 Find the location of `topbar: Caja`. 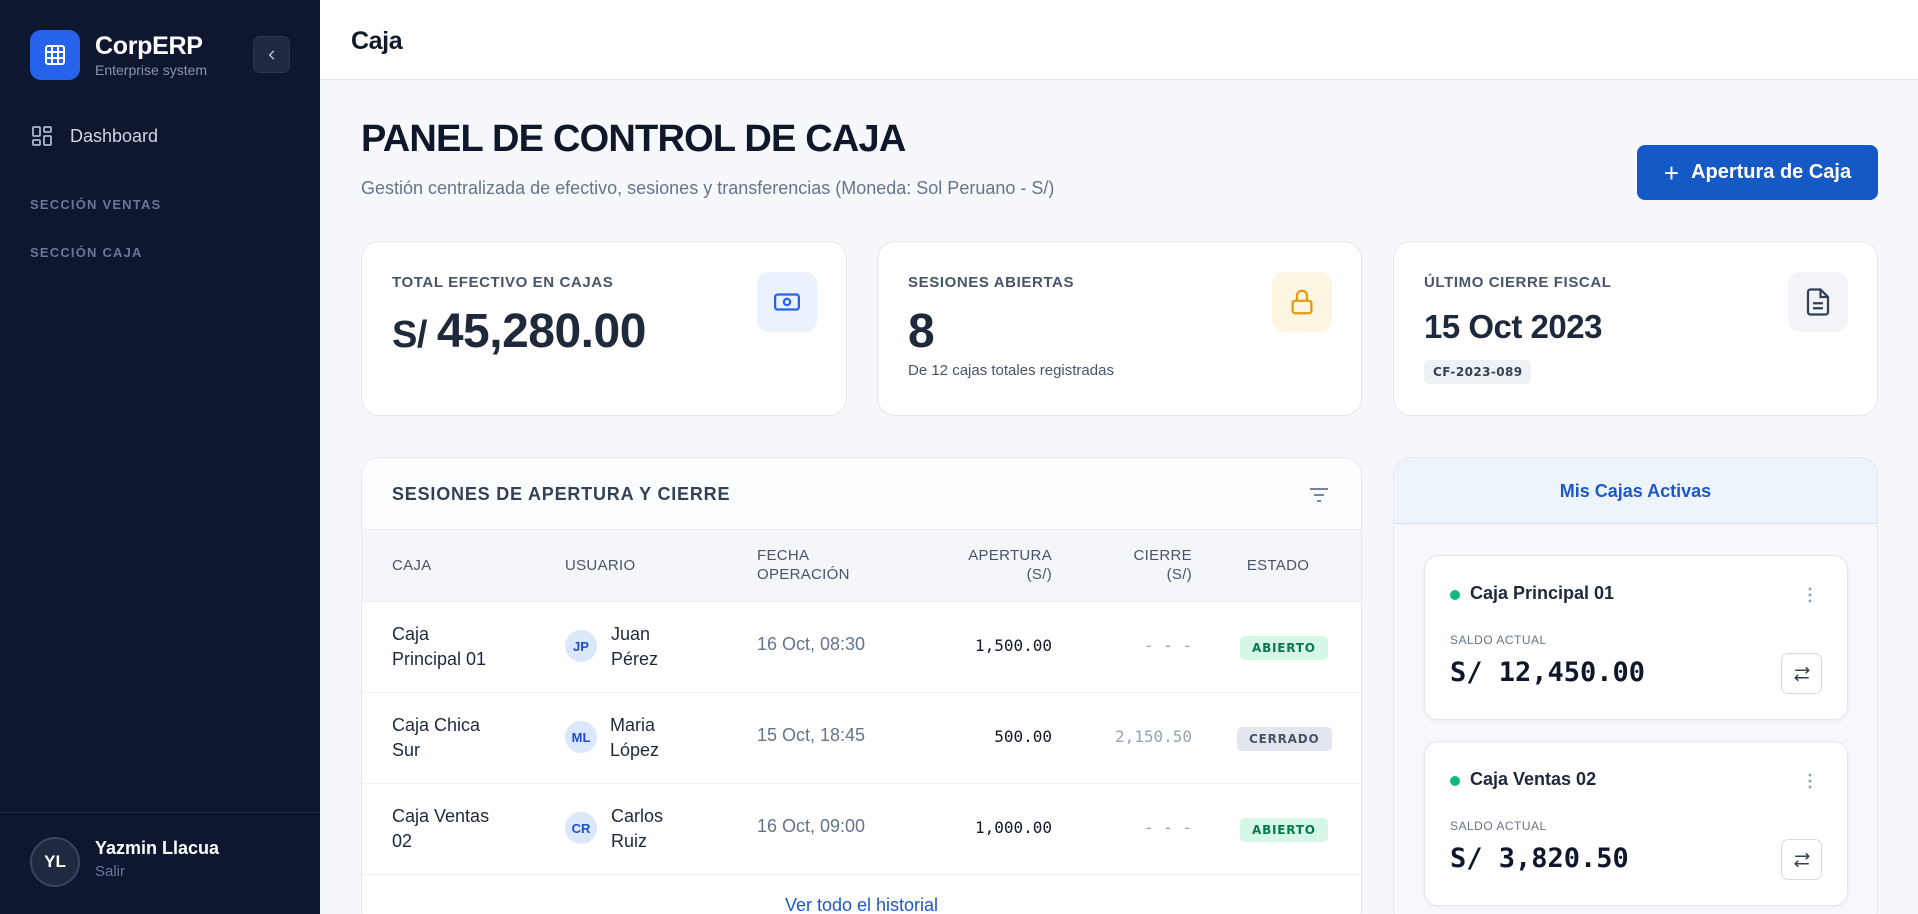

topbar: Caja is located at coordinates (1119, 40).